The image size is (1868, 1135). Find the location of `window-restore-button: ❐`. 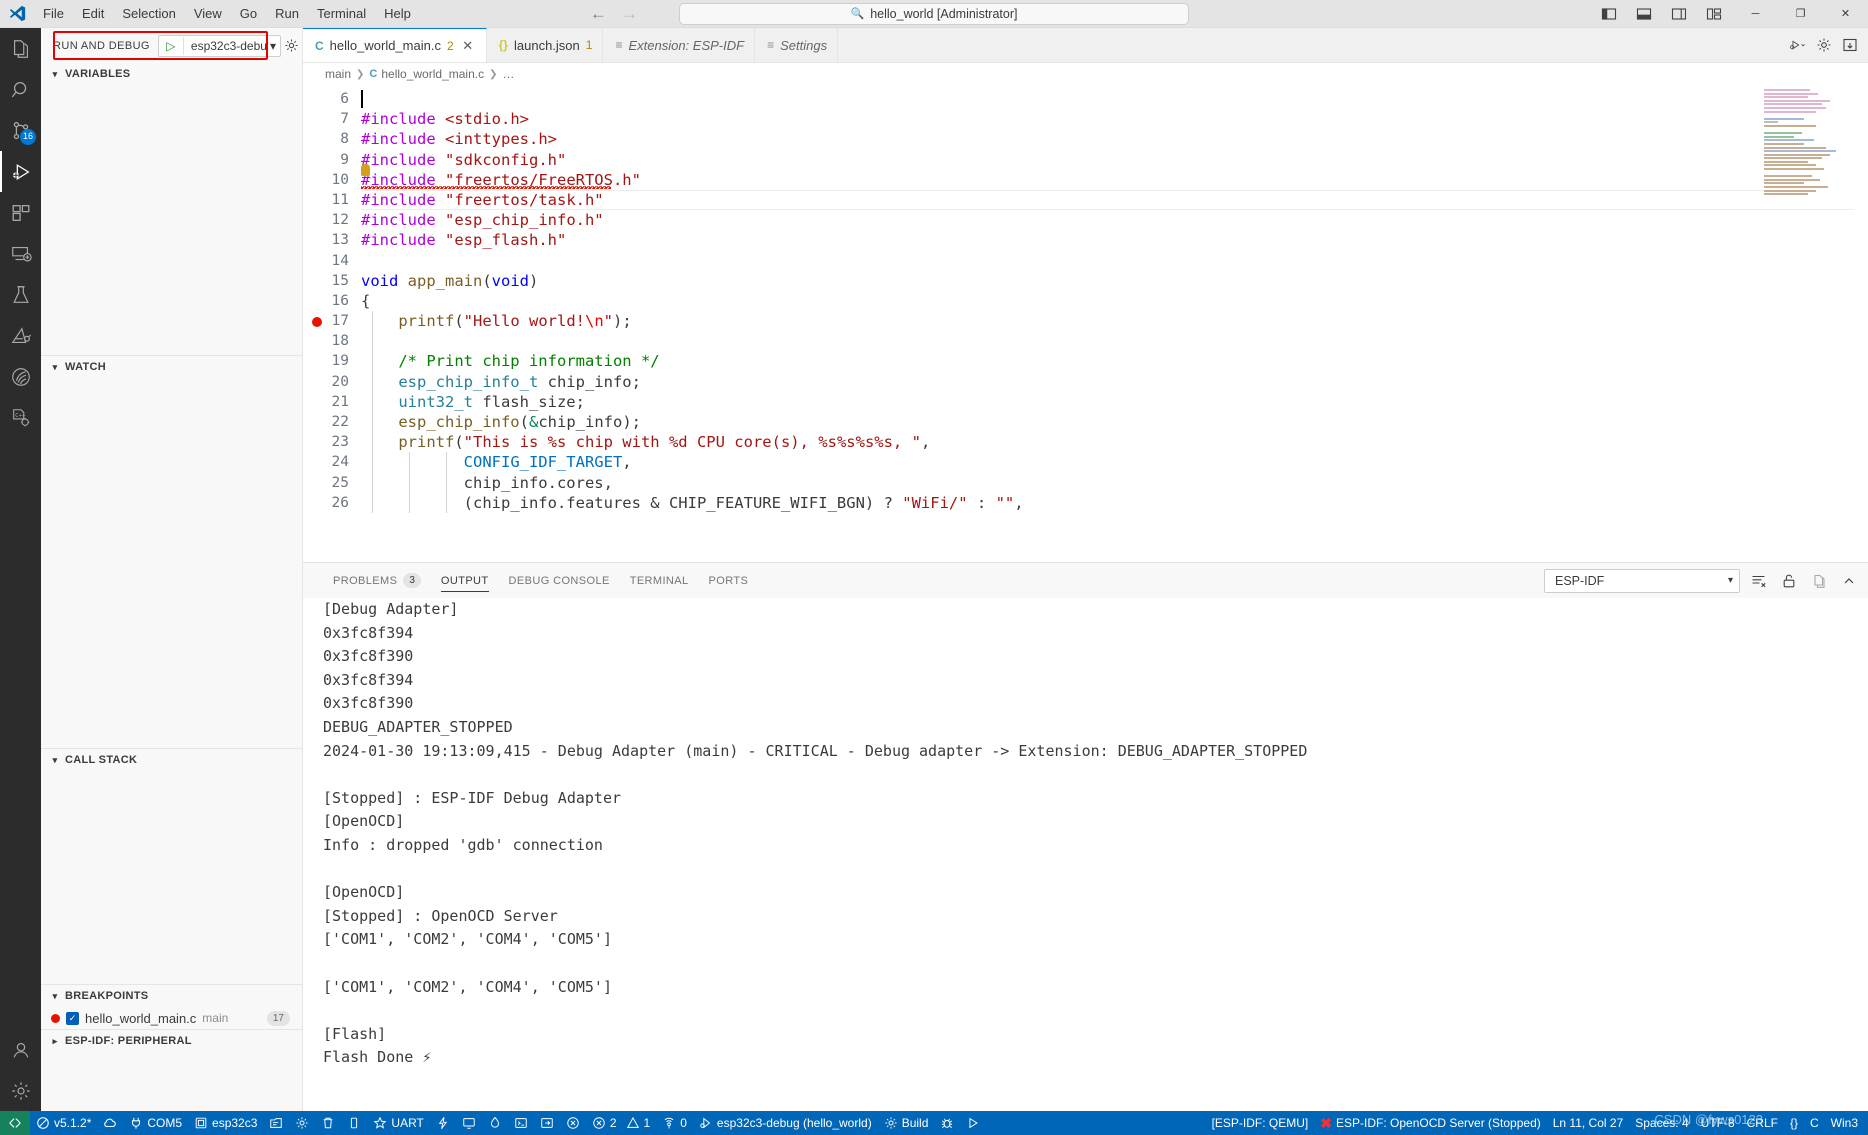

window-restore-button: ❐ is located at coordinates (1800, 14).